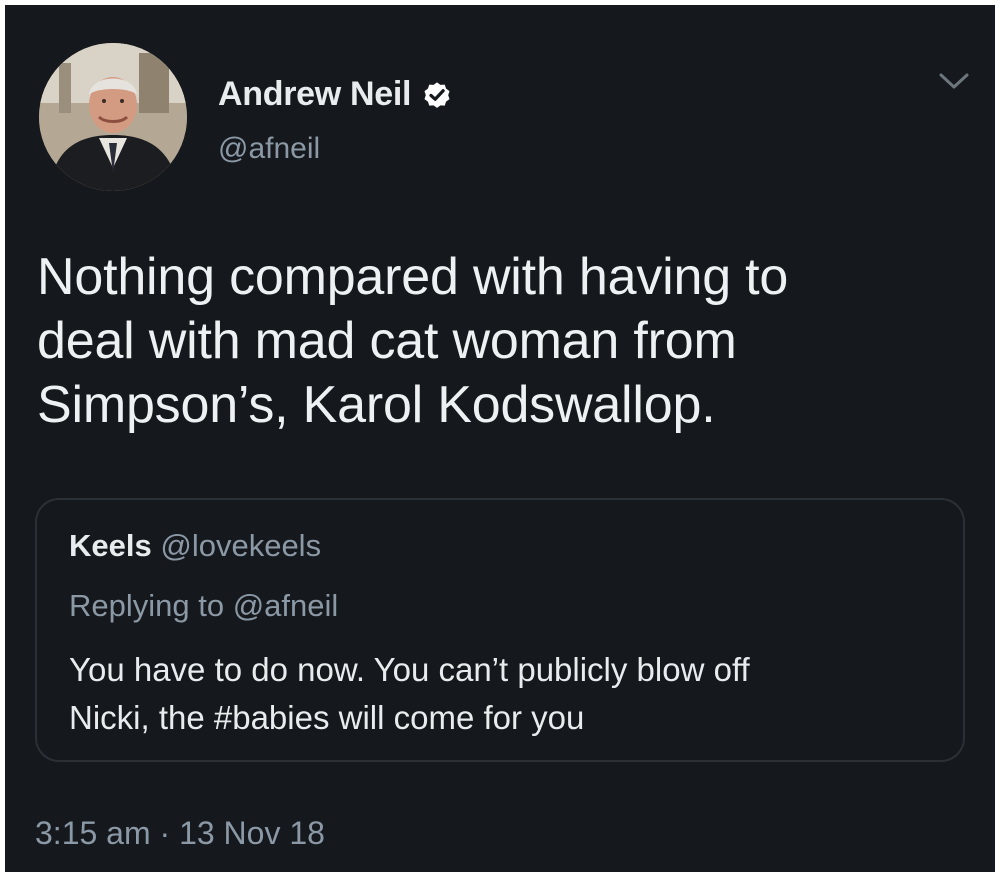 The height and width of the screenshot is (877, 1000). Describe the element at coordinates (437, 94) in the screenshot. I see `verified-badge-icon` at that location.